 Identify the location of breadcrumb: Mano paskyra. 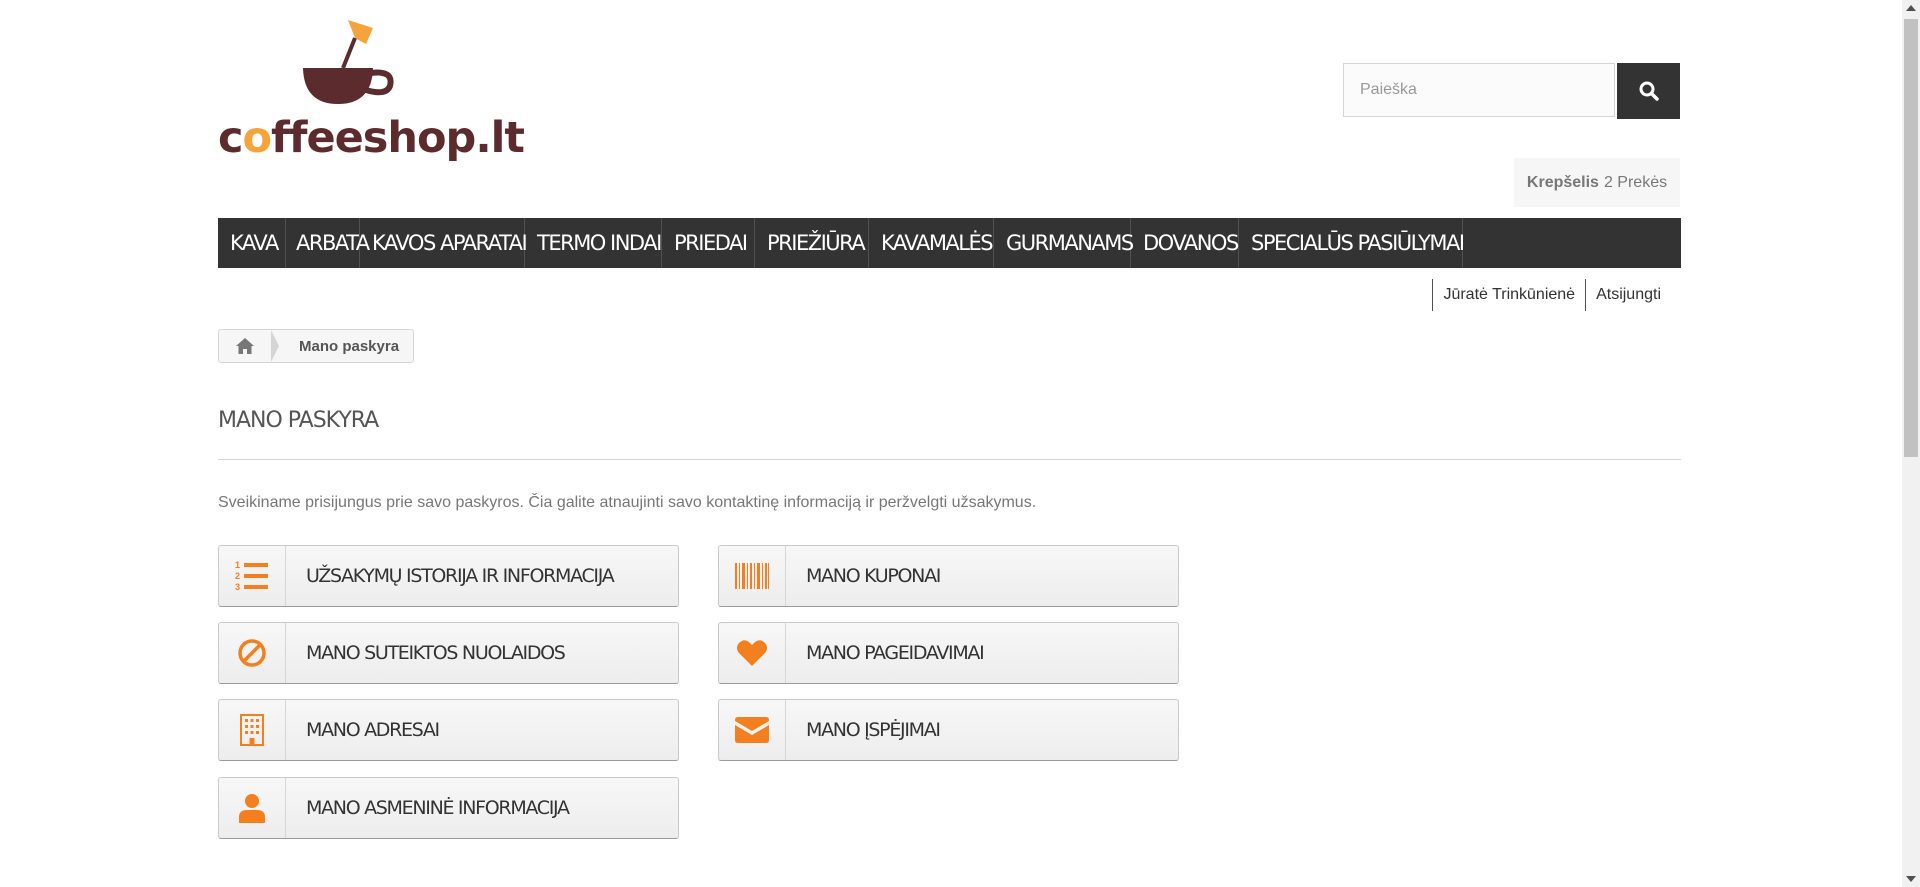
(316, 346).